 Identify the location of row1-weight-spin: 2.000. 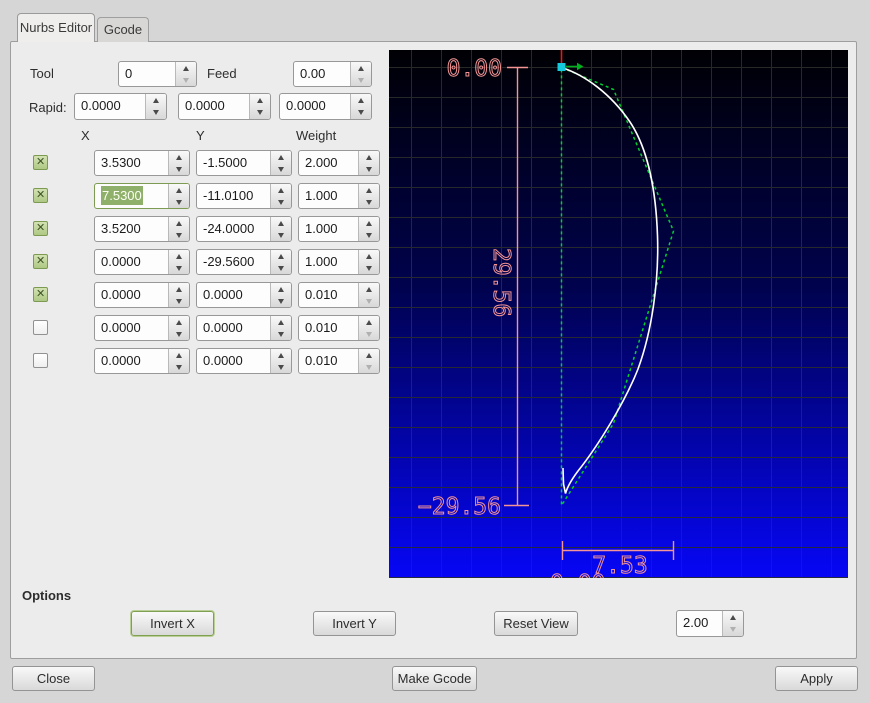
(339, 163).